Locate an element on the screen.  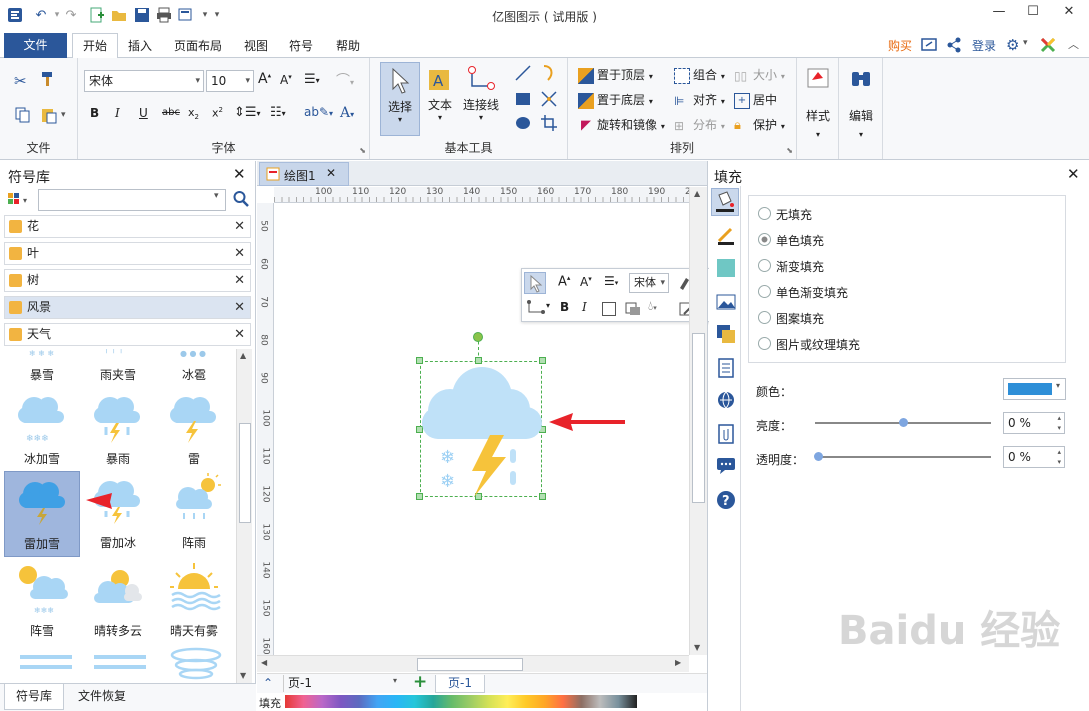
library-category-tree: 树 ✕ is located at coordinates (127, 280).